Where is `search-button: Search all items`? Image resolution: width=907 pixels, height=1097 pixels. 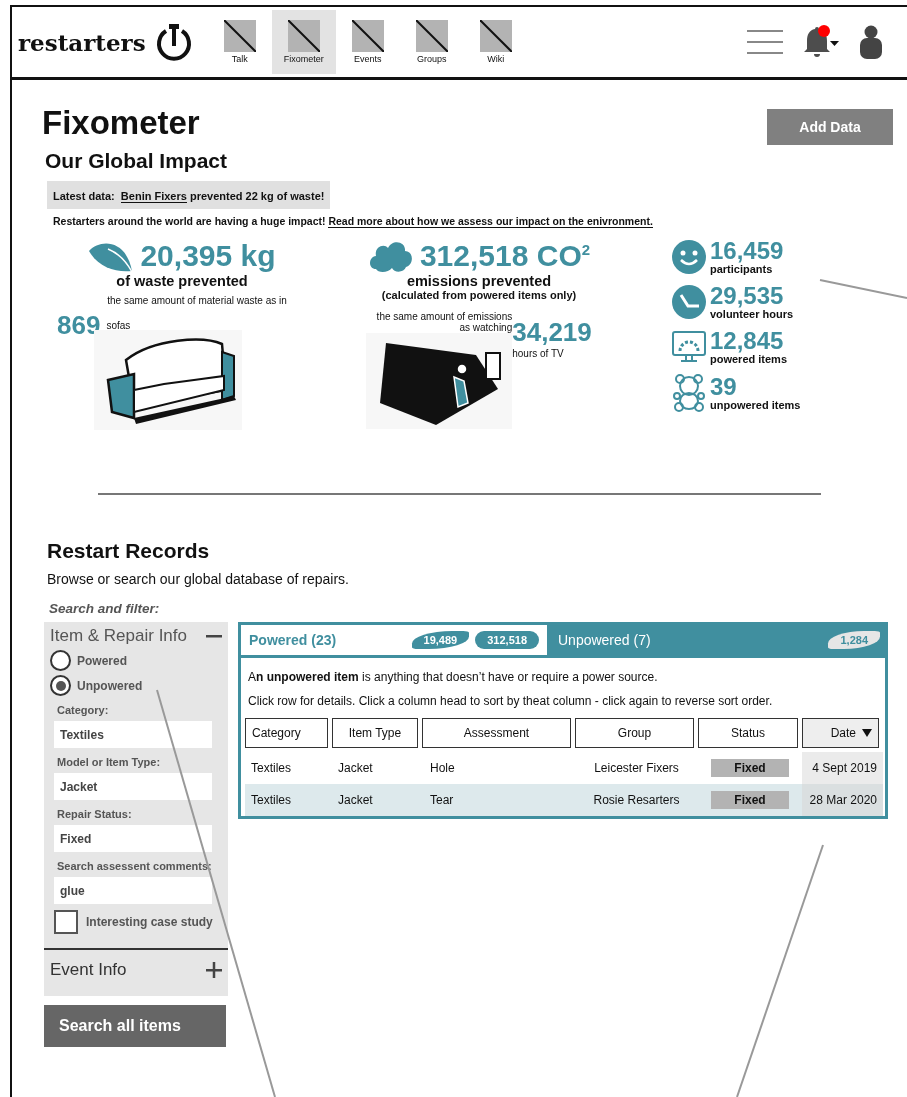
search-button: Search all items is located at coordinates (135, 1026).